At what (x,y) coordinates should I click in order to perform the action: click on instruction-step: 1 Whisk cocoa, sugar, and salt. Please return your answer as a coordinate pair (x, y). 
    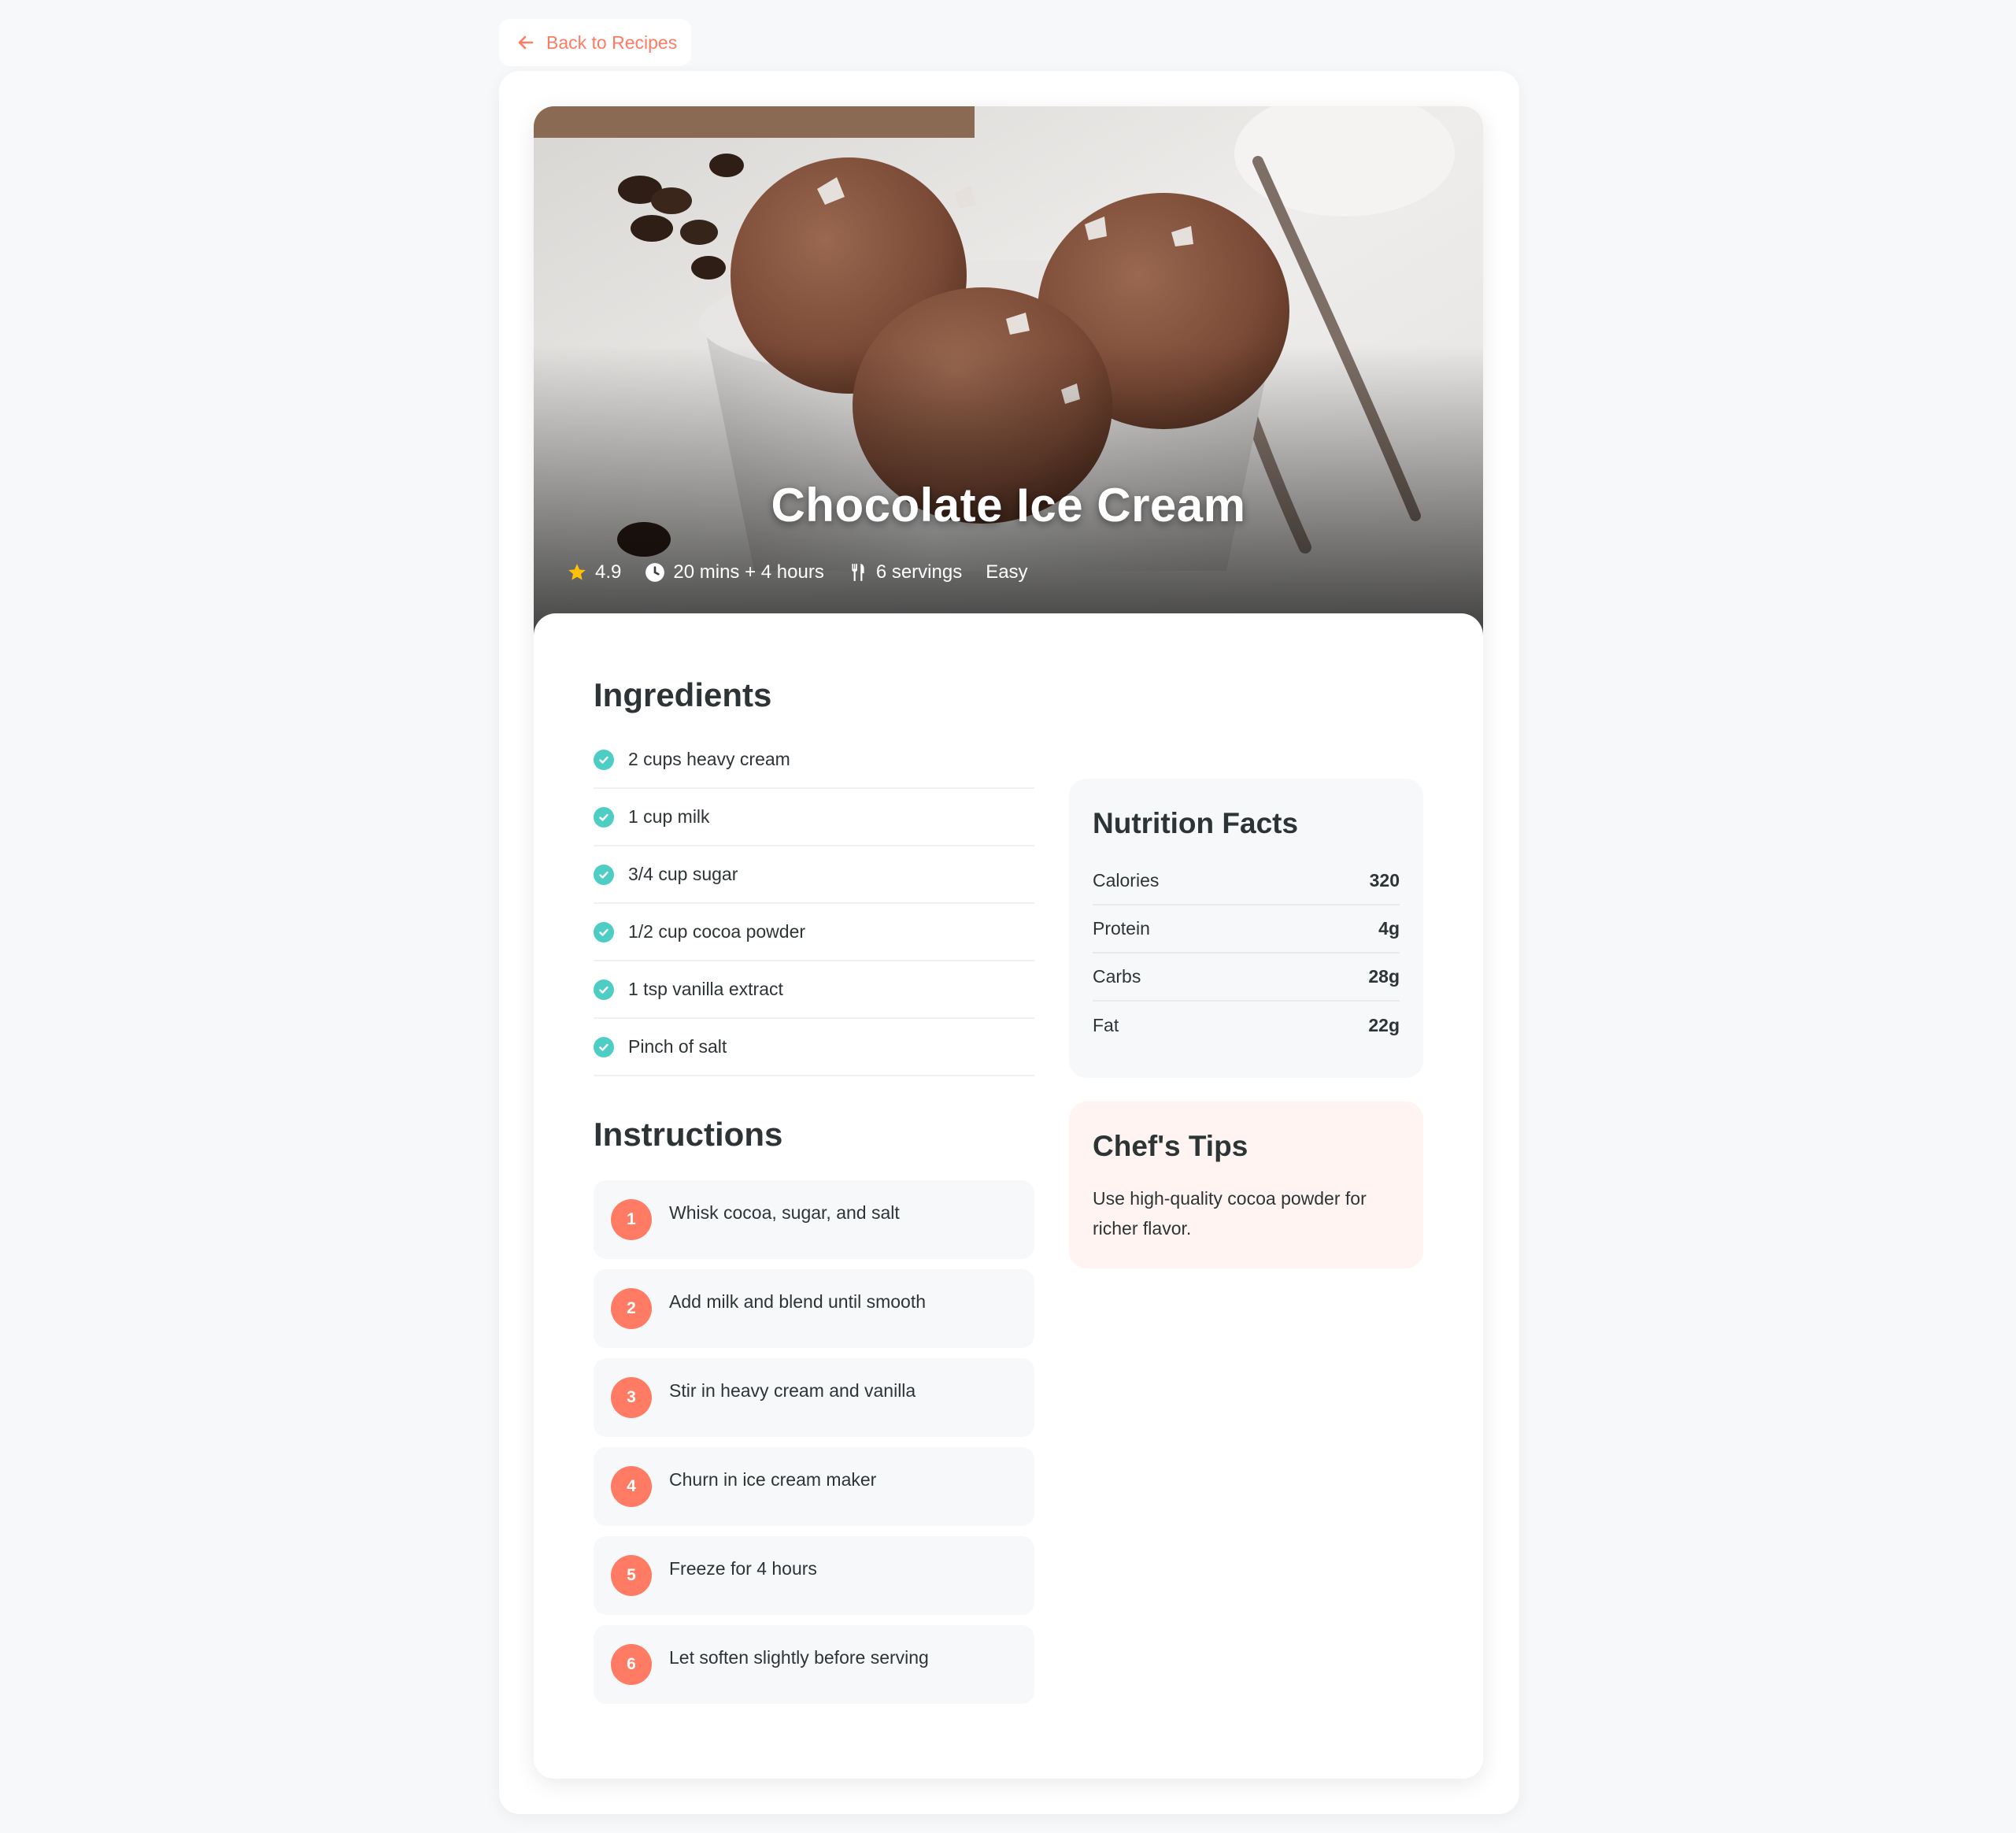
    Looking at the image, I should click on (814, 1219).